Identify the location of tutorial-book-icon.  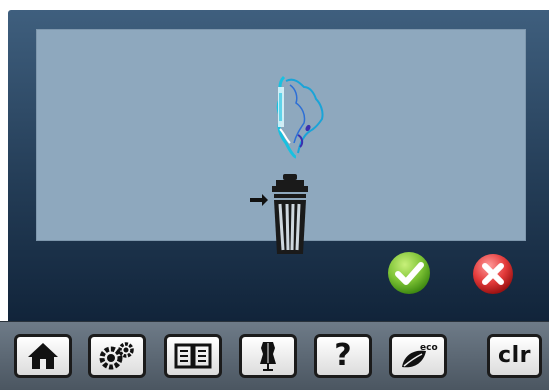
(193, 356).